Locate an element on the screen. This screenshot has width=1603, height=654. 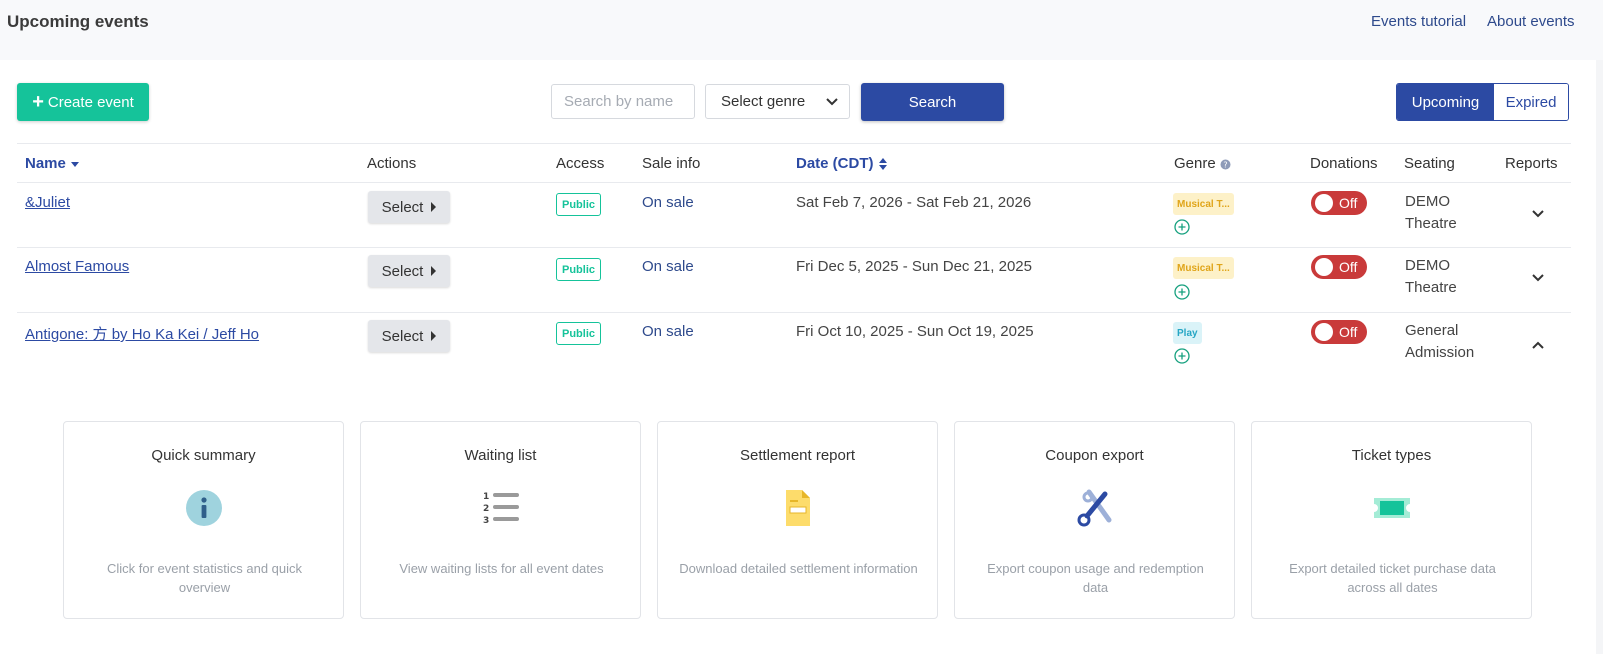
column-header-name: Name is located at coordinates (52, 163).